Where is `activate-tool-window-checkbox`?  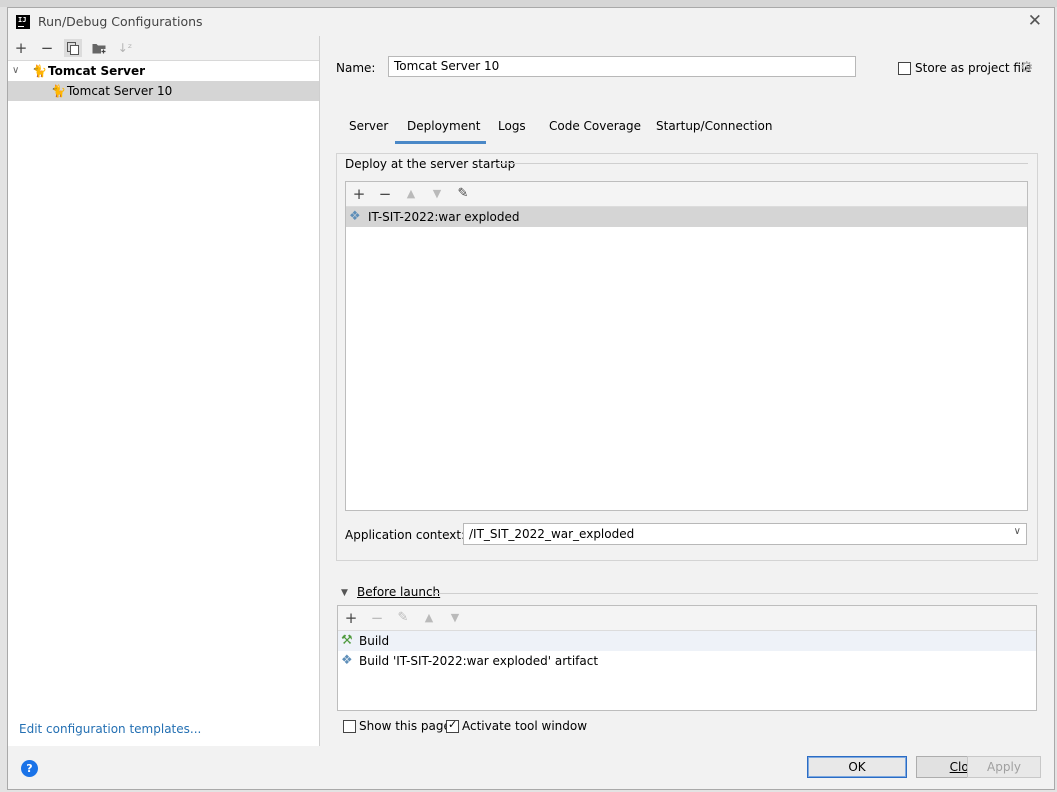
activate-tool-window-checkbox is located at coordinates (452, 725).